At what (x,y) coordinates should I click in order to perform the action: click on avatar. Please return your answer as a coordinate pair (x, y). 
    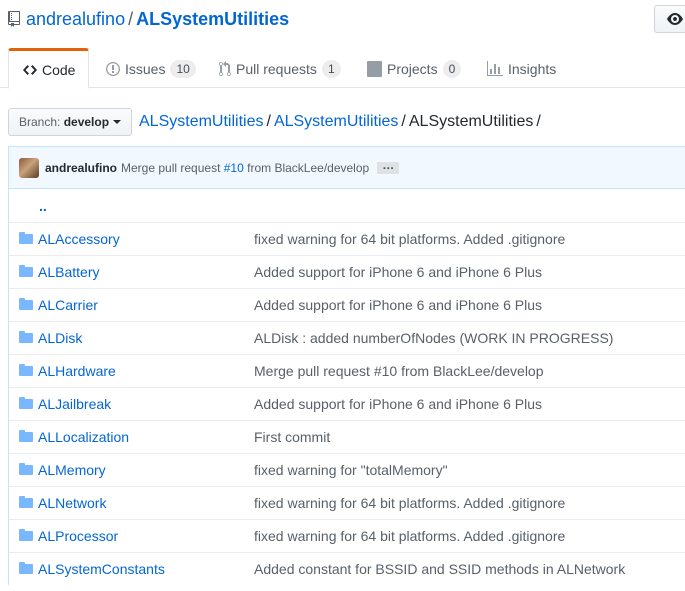
    Looking at the image, I should click on (29, 167).